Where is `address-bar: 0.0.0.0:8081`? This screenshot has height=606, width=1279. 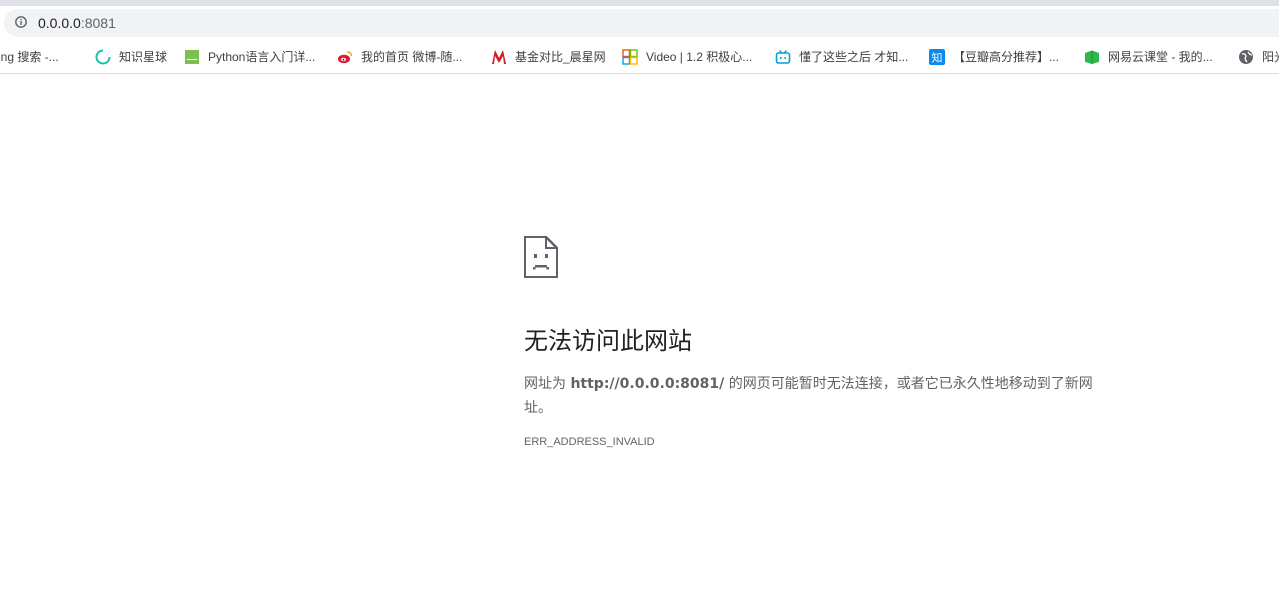
address-bar: 0.0.0.0:8081 is located at coordinates (641, 23).